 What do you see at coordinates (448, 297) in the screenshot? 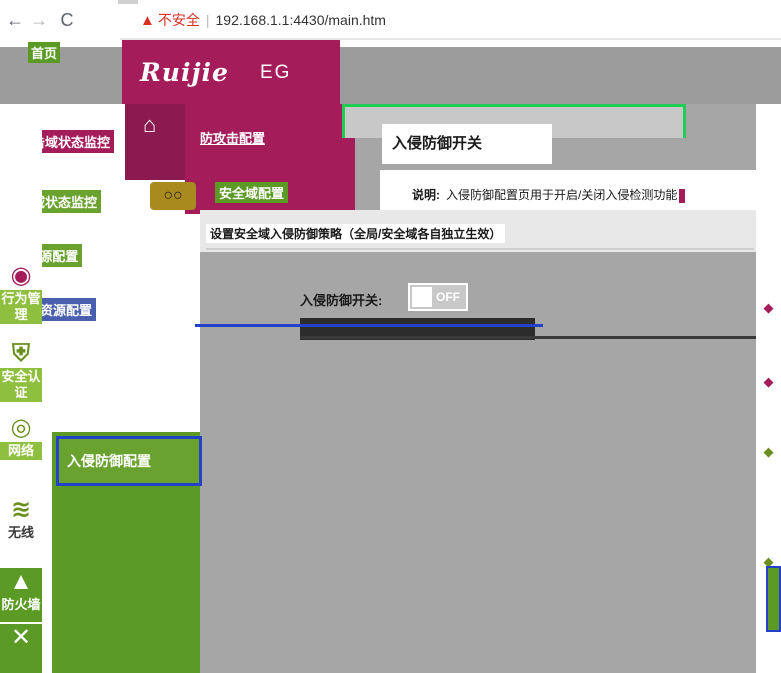
I see `toggle-state: OFF` at bounding box center [448, 297].